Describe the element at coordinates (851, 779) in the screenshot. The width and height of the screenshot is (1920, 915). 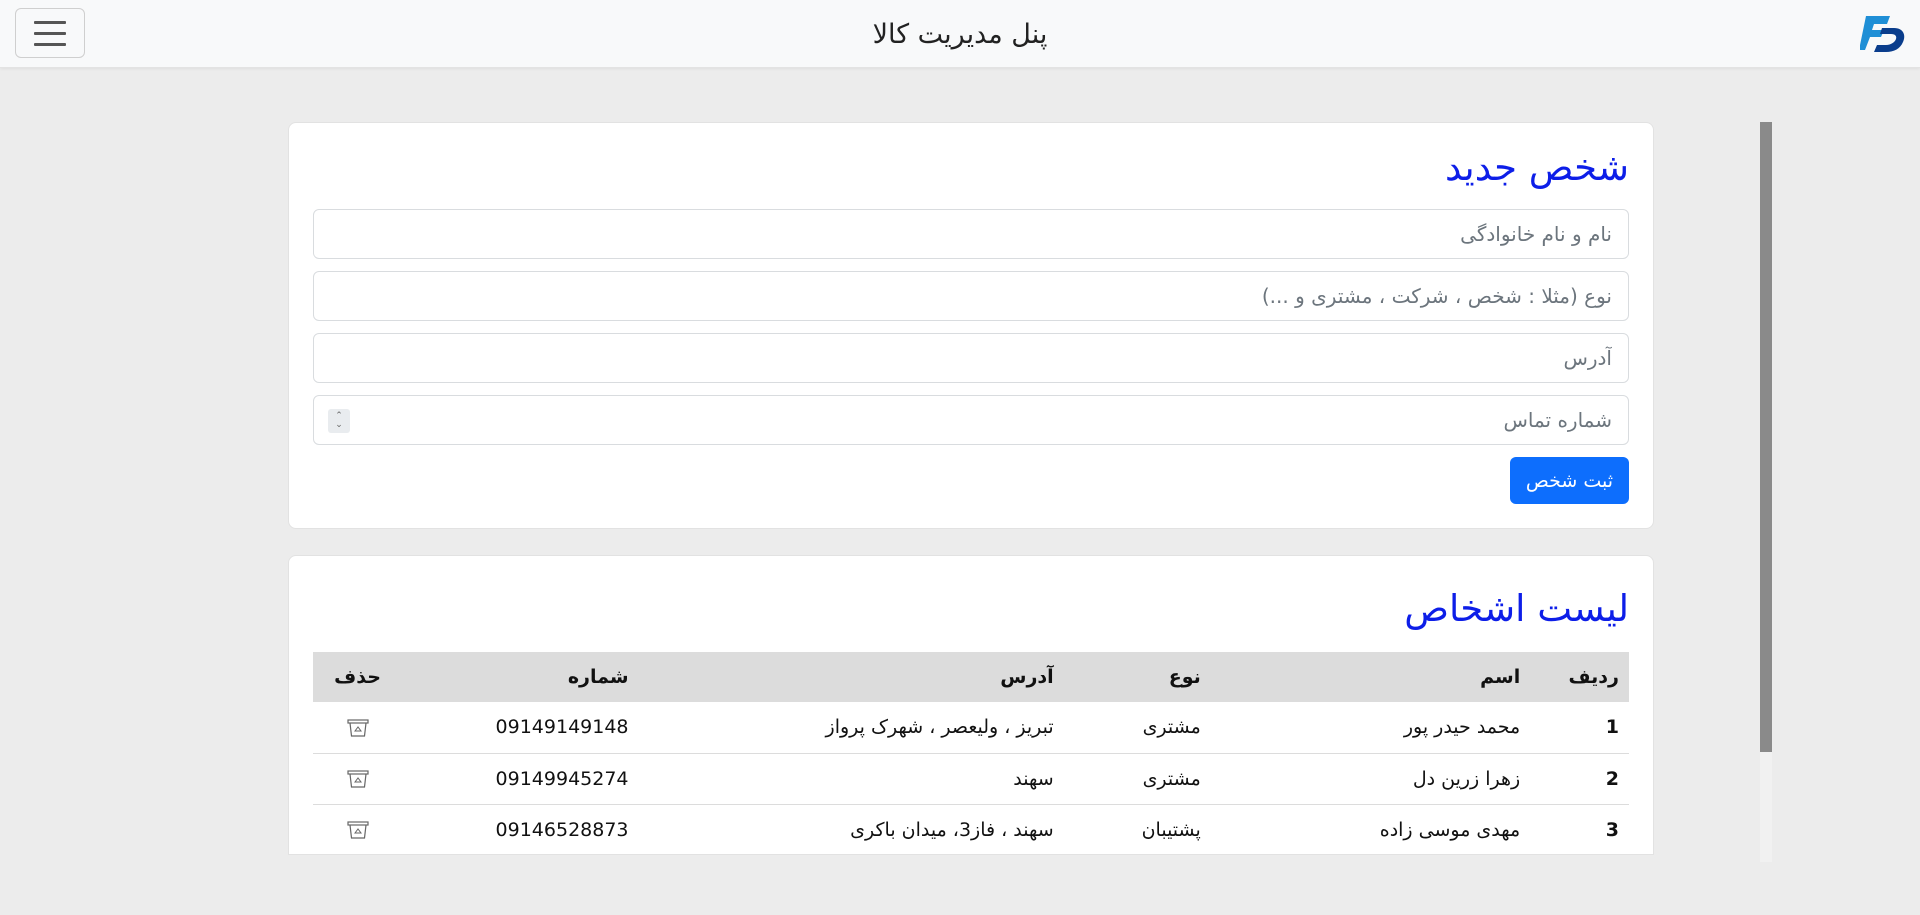
I see `row-address: سهند` at that location.